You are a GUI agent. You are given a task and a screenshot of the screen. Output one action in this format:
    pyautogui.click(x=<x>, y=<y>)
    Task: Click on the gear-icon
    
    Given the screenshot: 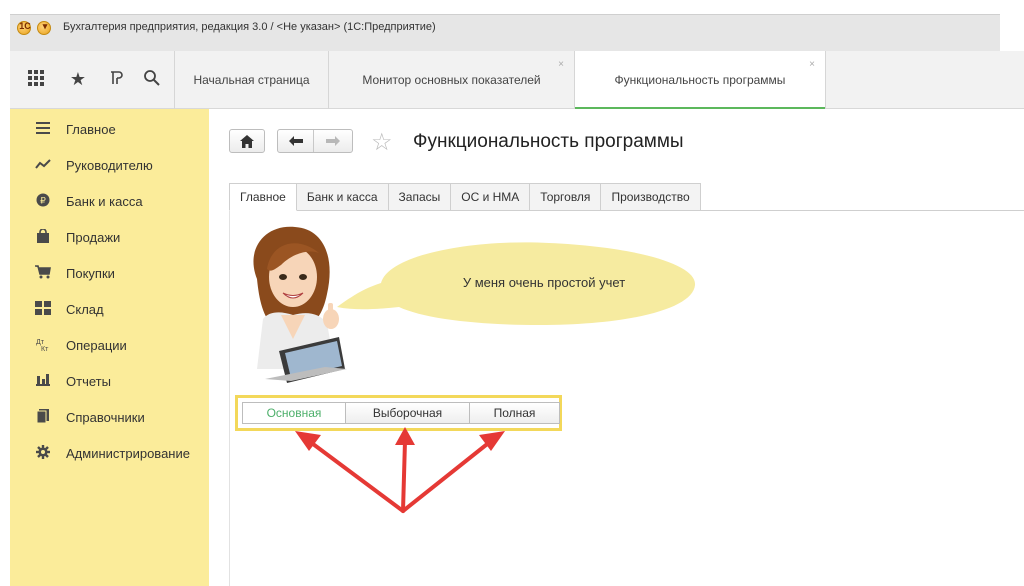 What is the action you would take?
    pyautogui.click(x=43, y=453)
    